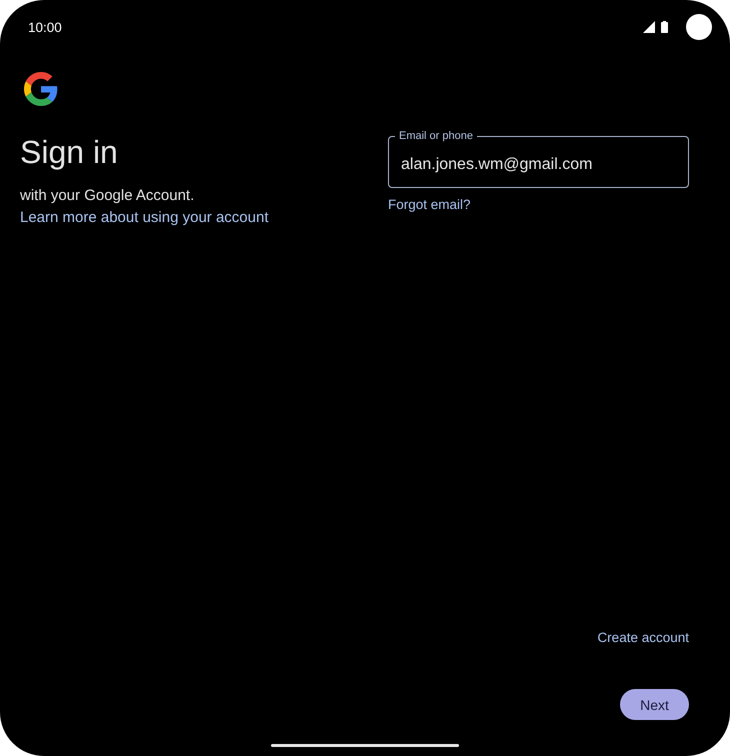 The image size is (730, 756). What do you see at coordinates (699, 27) in the screenshot?
I see `circle-icon` at bounding box center [699, 27].